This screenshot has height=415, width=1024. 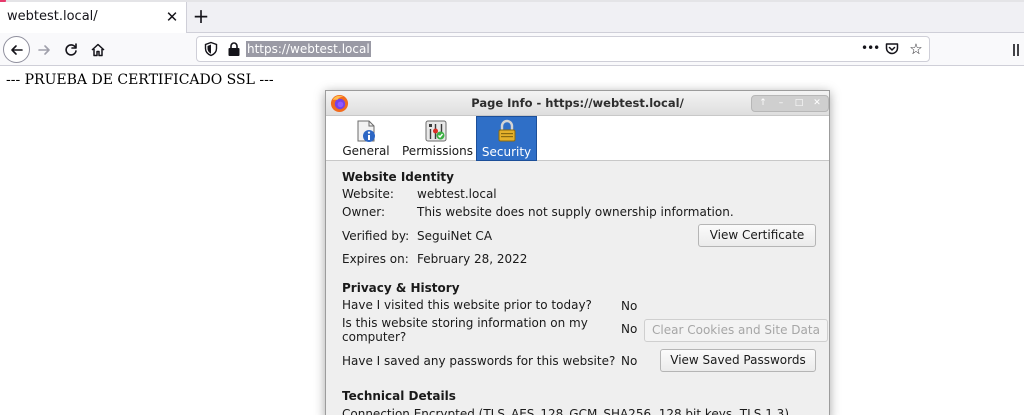 I want to click on tab-title: webtest.local/, so click(x=52, y=16).